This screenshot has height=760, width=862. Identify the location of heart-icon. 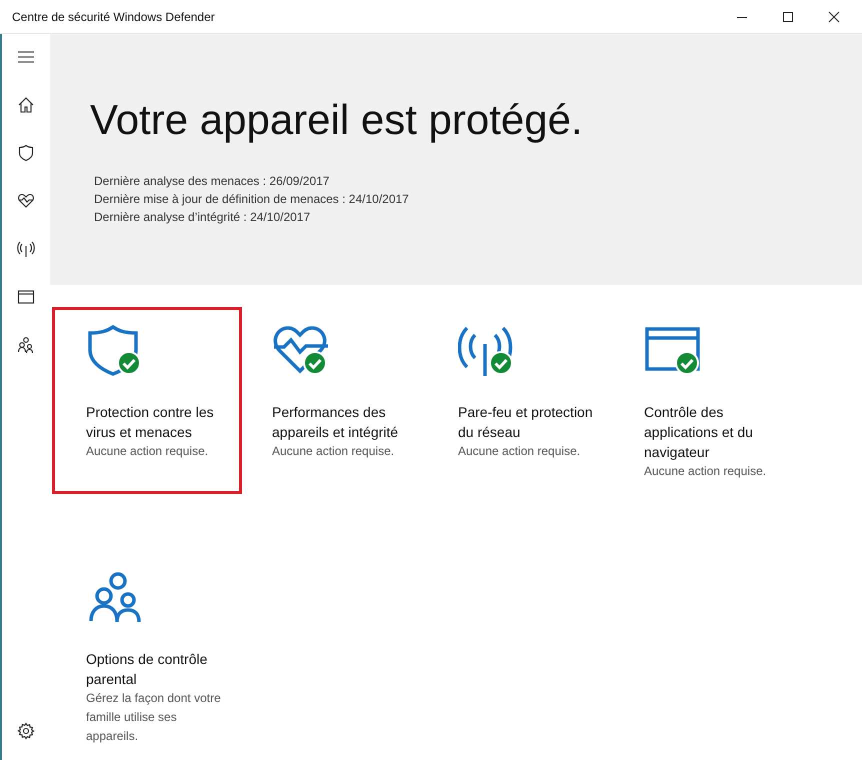
(26, 201).